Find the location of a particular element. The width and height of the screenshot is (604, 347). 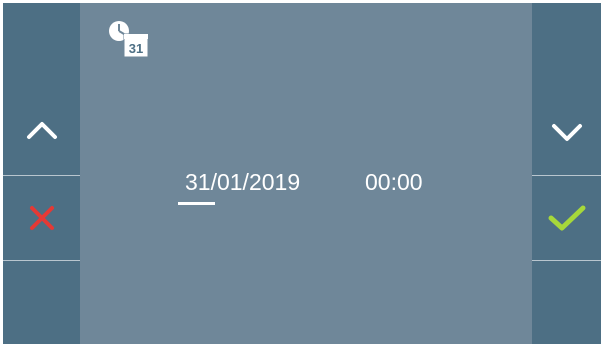

right-control-panel is located at coordinates (566, 173).